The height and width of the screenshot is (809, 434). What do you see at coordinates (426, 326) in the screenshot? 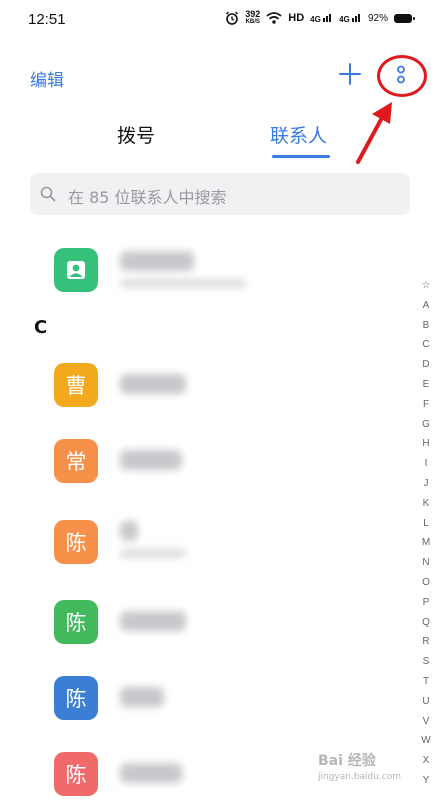
I see `index-letter: B` at bounding box center [426, 326].